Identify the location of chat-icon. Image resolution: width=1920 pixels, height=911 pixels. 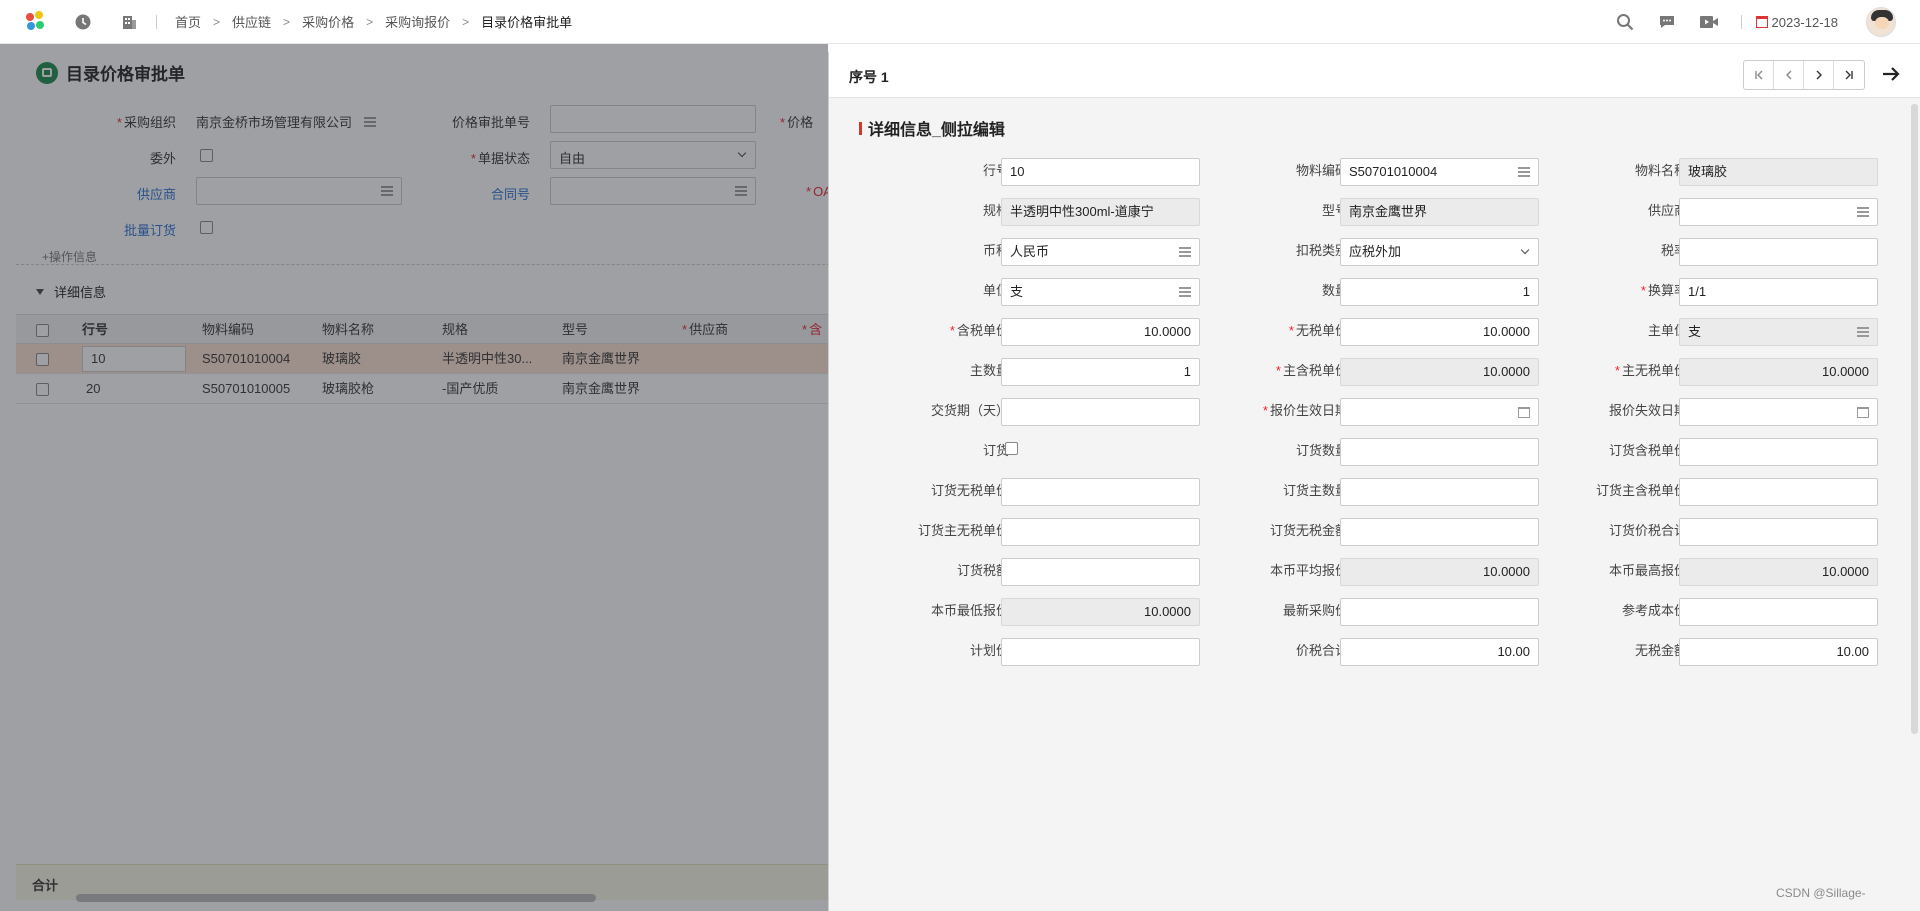
(1667, 22).